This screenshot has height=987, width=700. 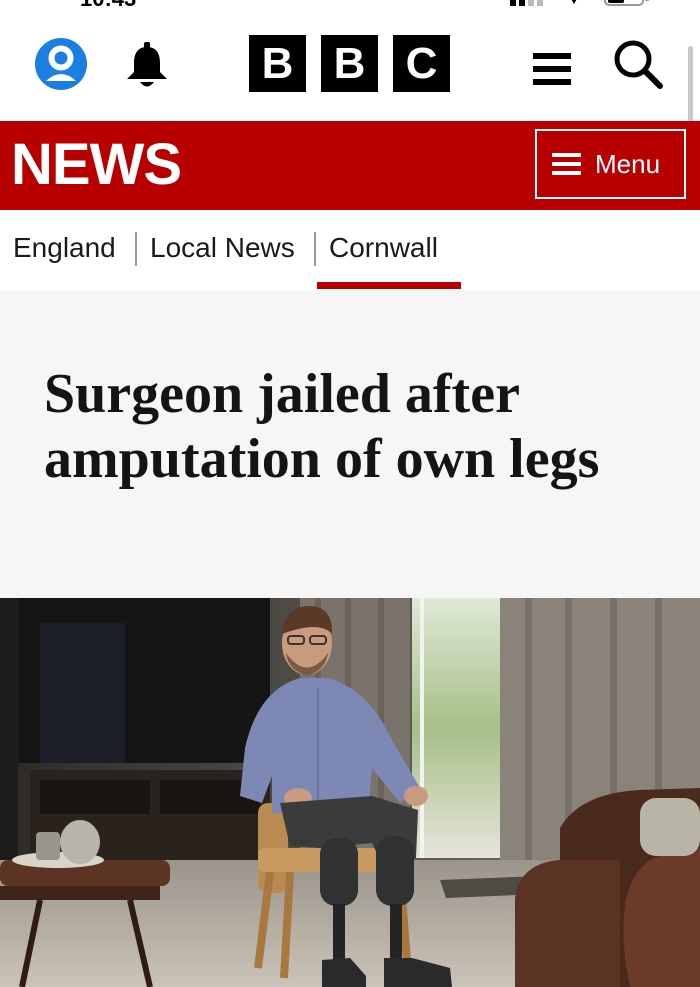 I want to click on menu-button: Menu, so click(x=610, y=164).